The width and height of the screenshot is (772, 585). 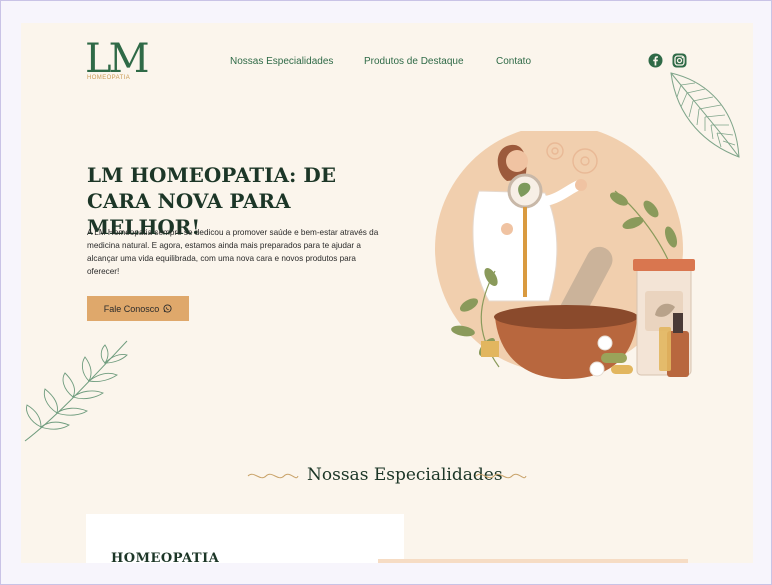 I want to click on fern-decoration-icon, so click(x=76, y=391).